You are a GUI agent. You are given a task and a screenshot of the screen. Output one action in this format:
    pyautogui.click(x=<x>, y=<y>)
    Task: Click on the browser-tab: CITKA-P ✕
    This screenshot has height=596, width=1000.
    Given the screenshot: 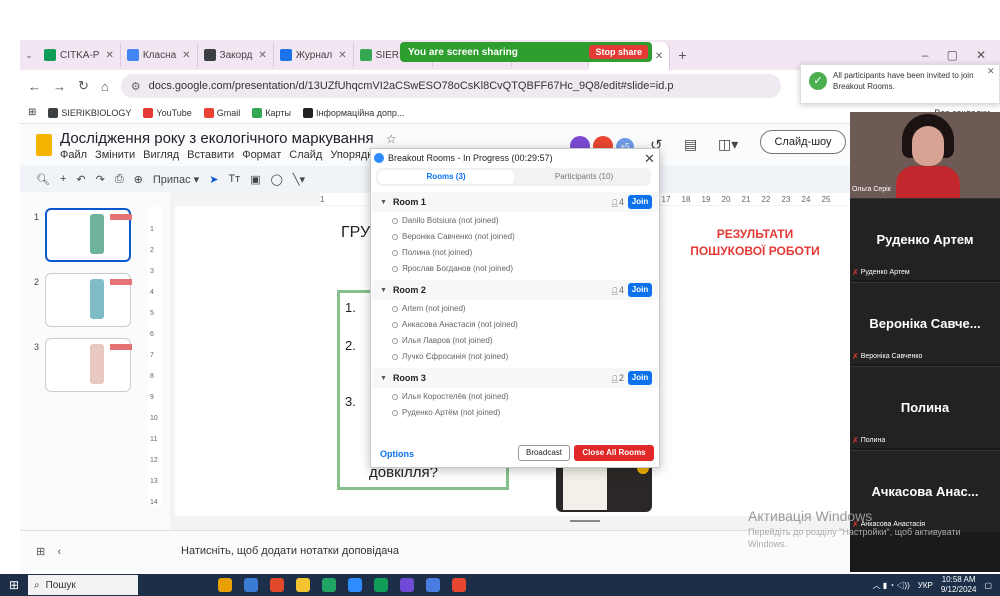 What is the action you would take?
    pyautogui.click(x=79, y=55)
    